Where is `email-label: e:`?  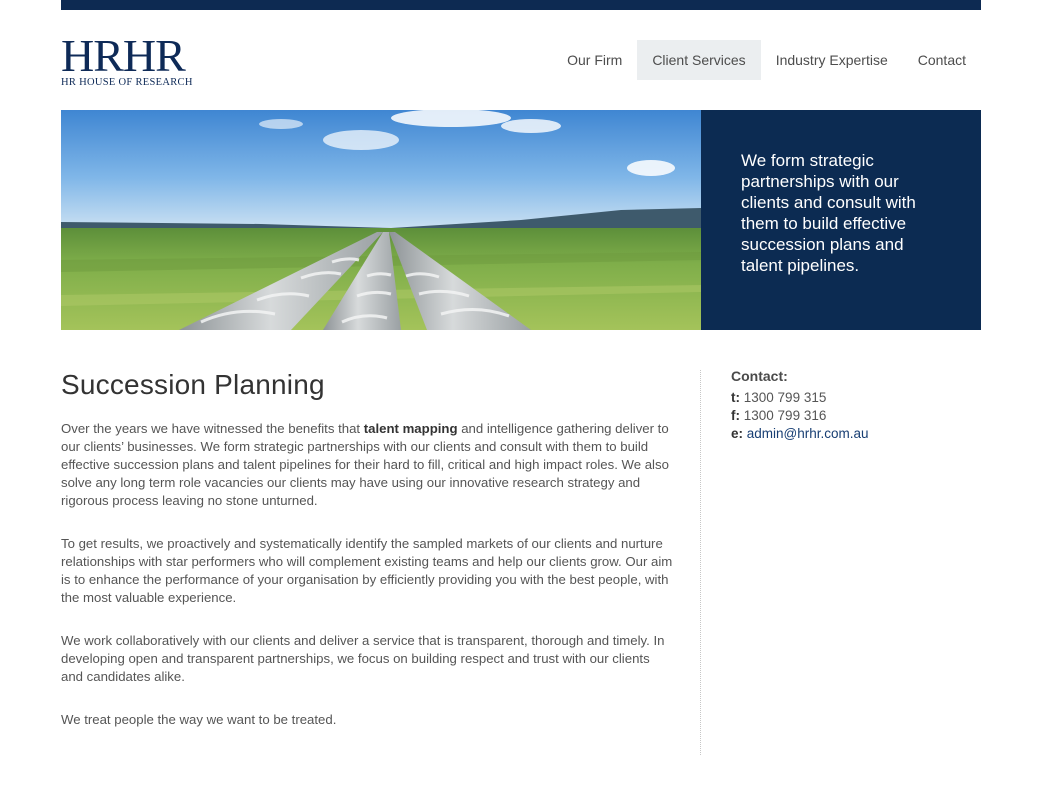 email-label: e: is located at coordinates (737, 433).